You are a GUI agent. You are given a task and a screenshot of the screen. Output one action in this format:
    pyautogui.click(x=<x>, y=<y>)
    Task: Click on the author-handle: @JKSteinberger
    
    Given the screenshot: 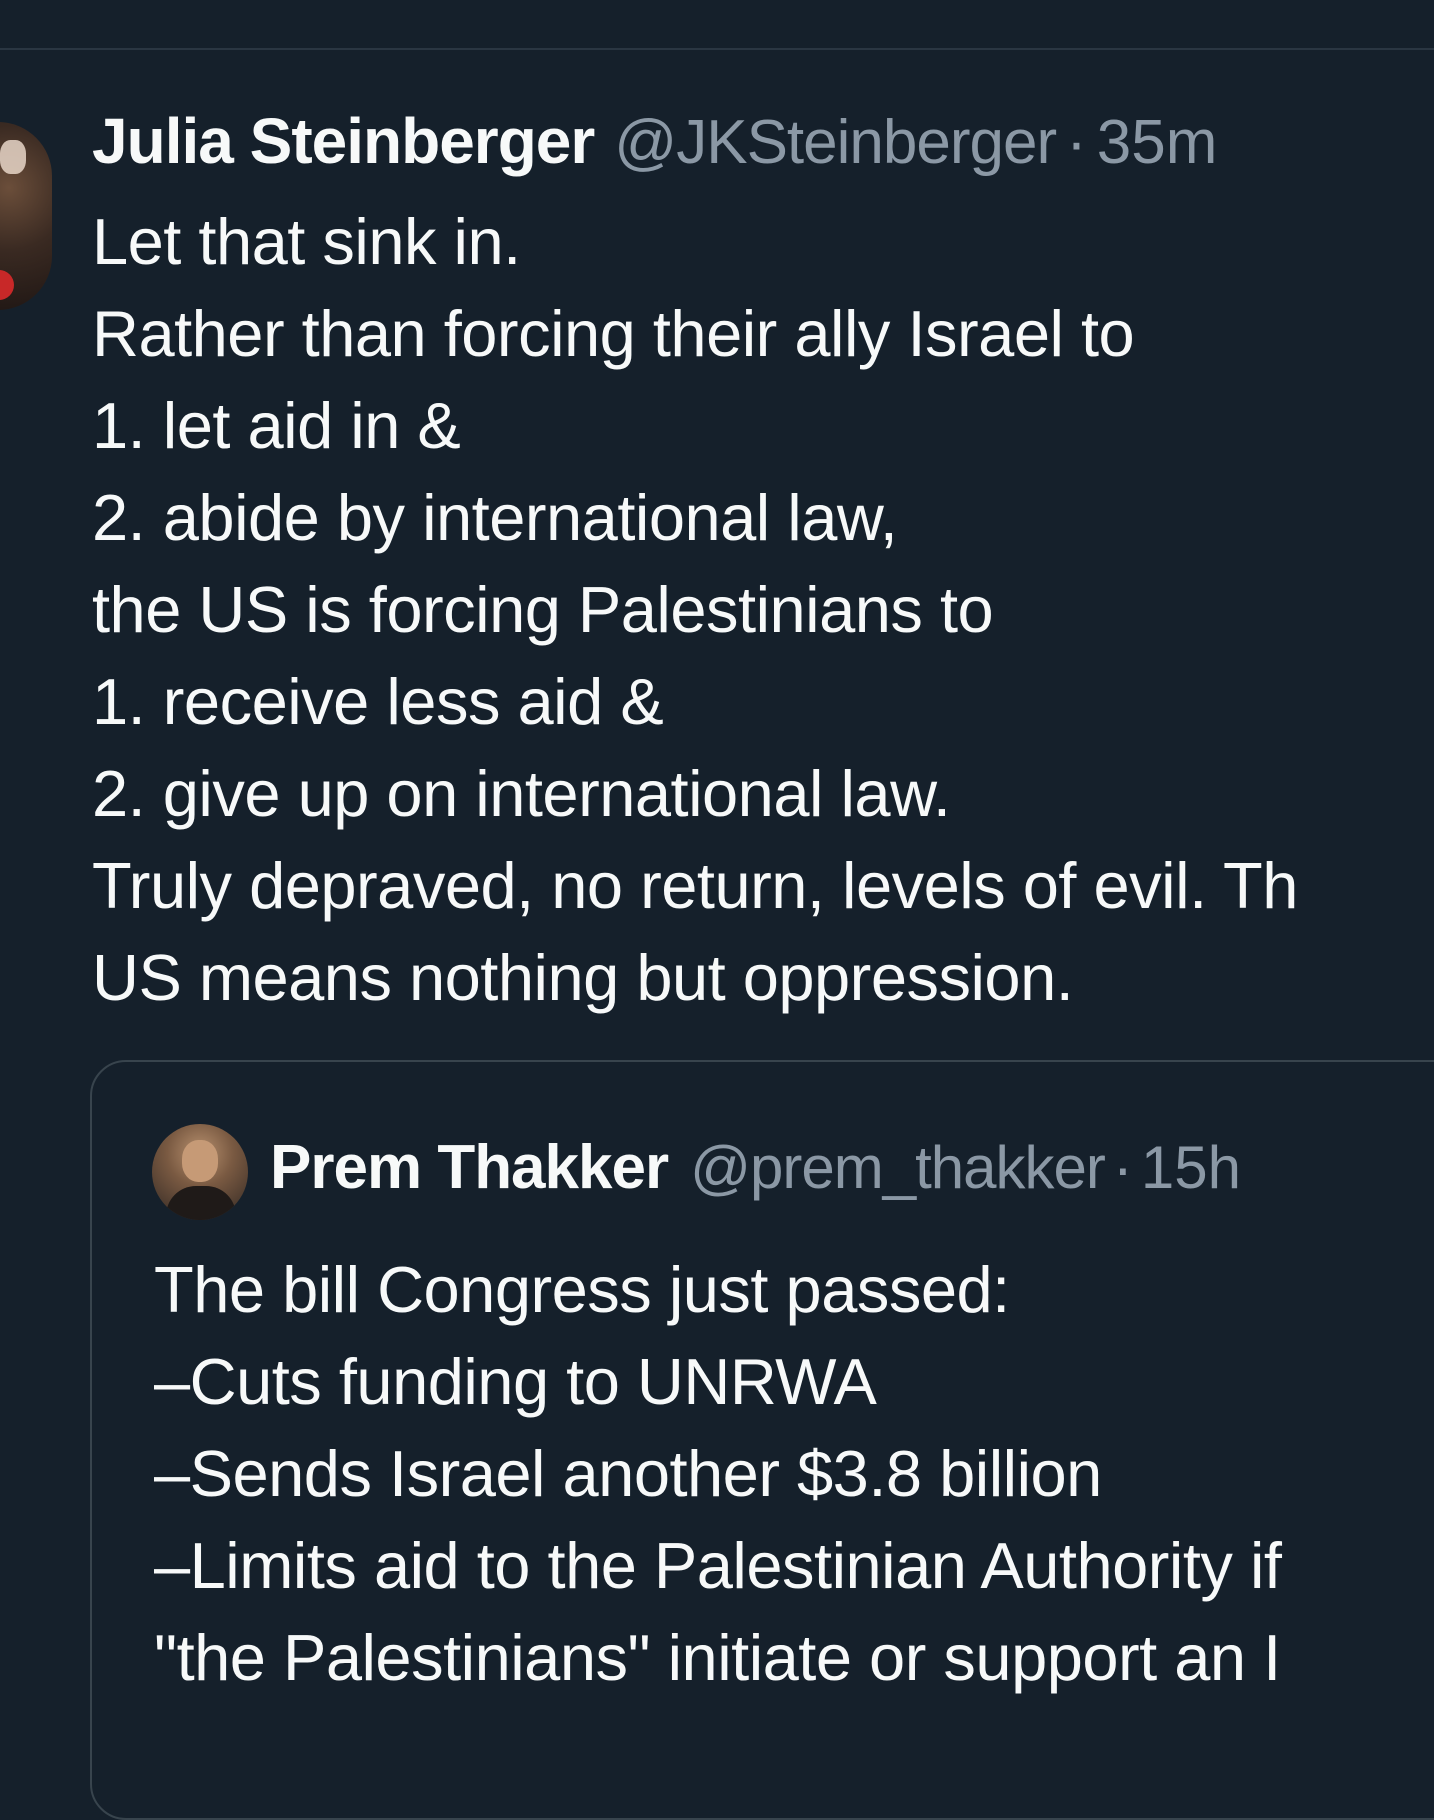 What is the action you would take?
    pyautogui.click(x=835, y=142)
    